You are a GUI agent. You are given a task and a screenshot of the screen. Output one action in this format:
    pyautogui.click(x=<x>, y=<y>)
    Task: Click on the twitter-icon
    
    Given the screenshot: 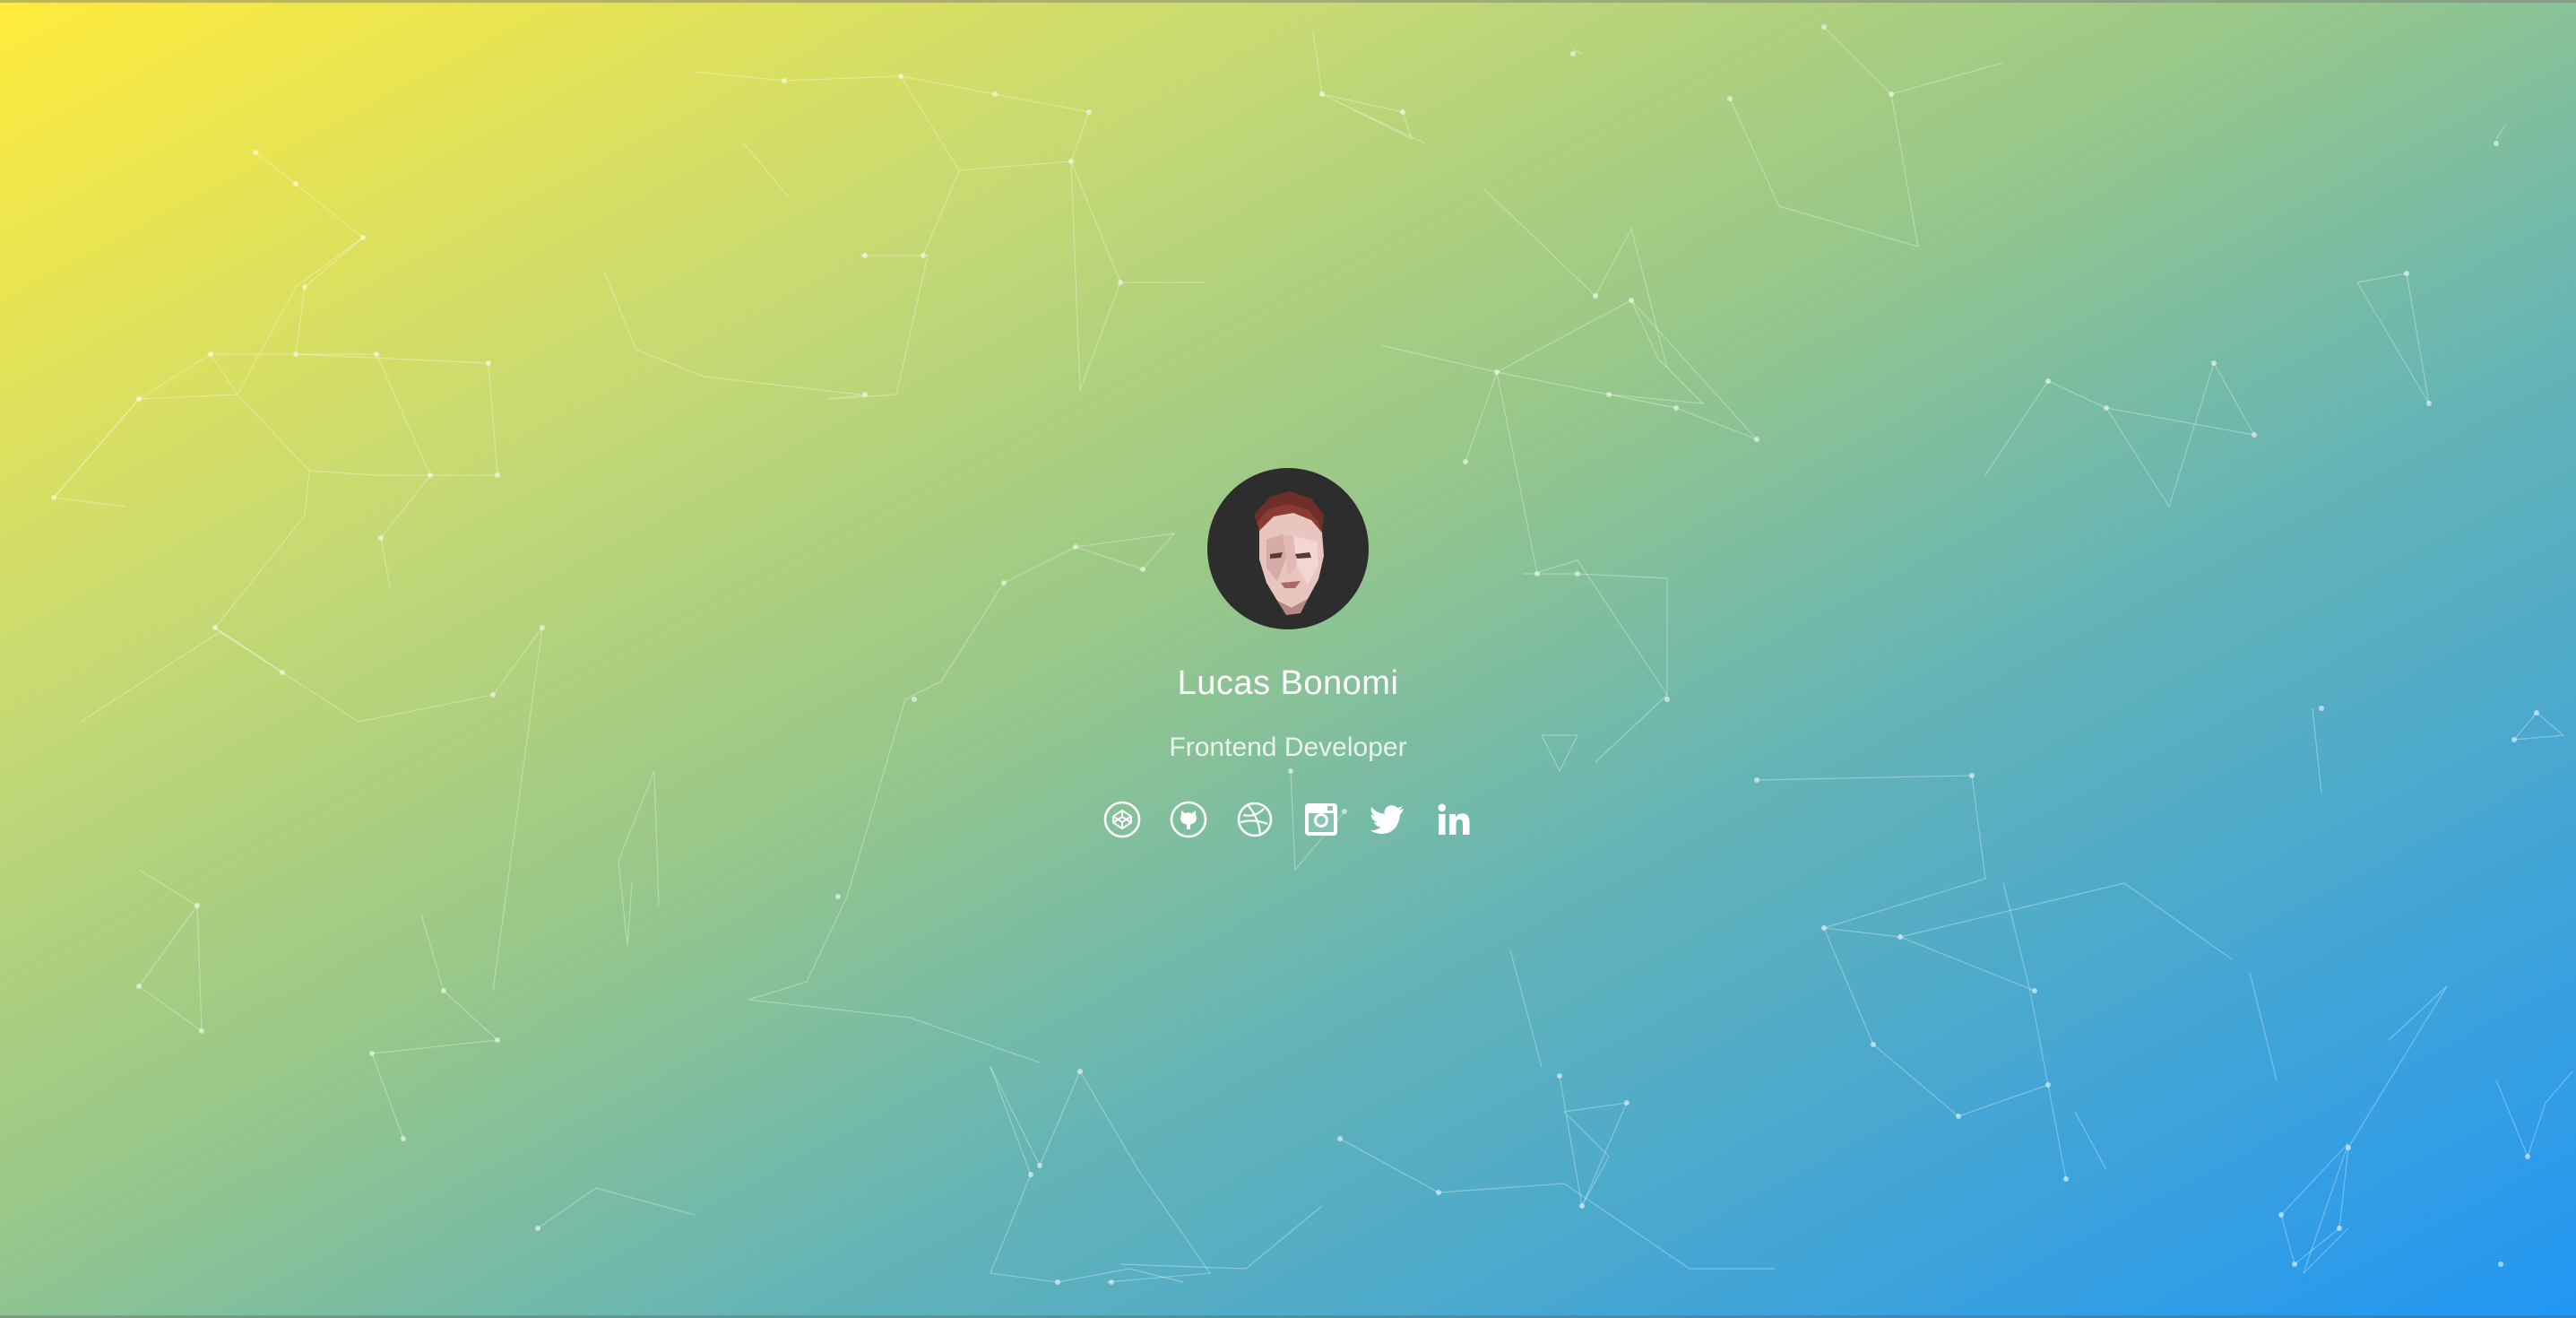 What is the action you would take?
    pyautogui.click(x=1387, y=820)
    